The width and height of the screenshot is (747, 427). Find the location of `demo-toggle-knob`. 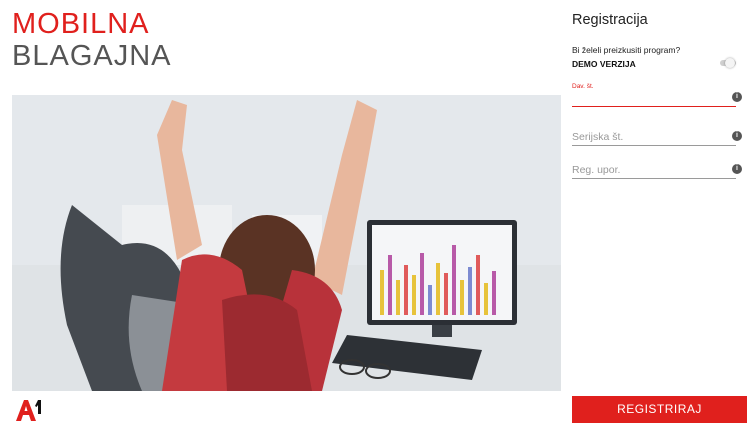

demo-toggle-knob is located at coordinates (730, 63).